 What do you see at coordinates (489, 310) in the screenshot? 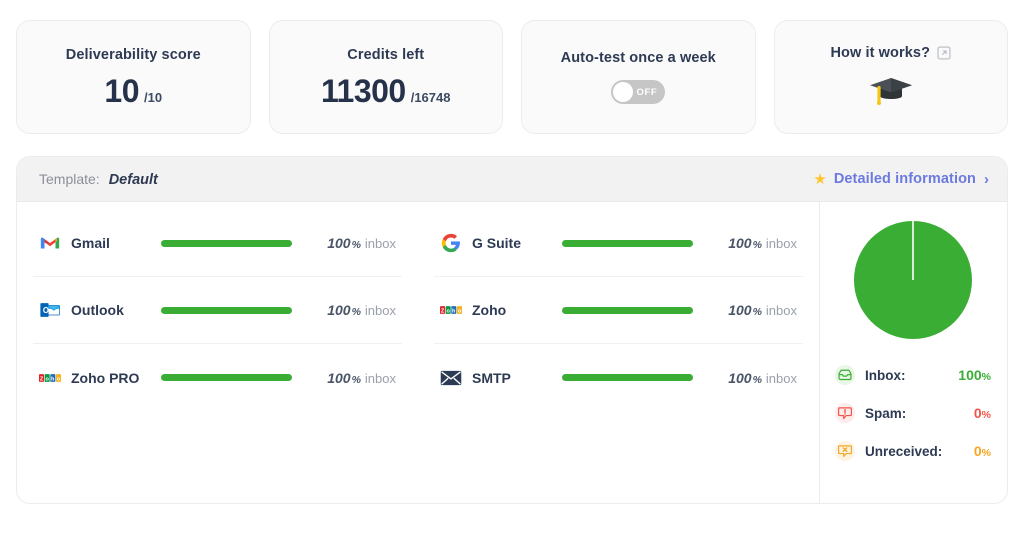
I see `provider-label: Zoho` at bounding box center [489, 310].